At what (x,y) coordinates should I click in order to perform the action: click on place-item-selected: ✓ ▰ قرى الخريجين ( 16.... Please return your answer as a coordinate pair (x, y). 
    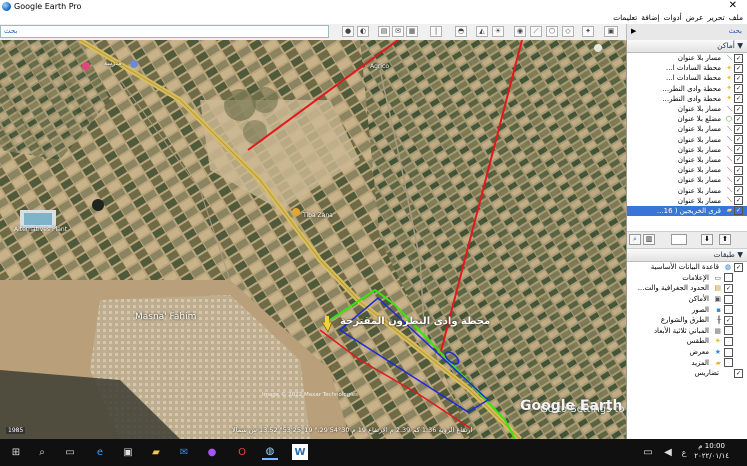
    Looking at the image, I should click on (687, 210).